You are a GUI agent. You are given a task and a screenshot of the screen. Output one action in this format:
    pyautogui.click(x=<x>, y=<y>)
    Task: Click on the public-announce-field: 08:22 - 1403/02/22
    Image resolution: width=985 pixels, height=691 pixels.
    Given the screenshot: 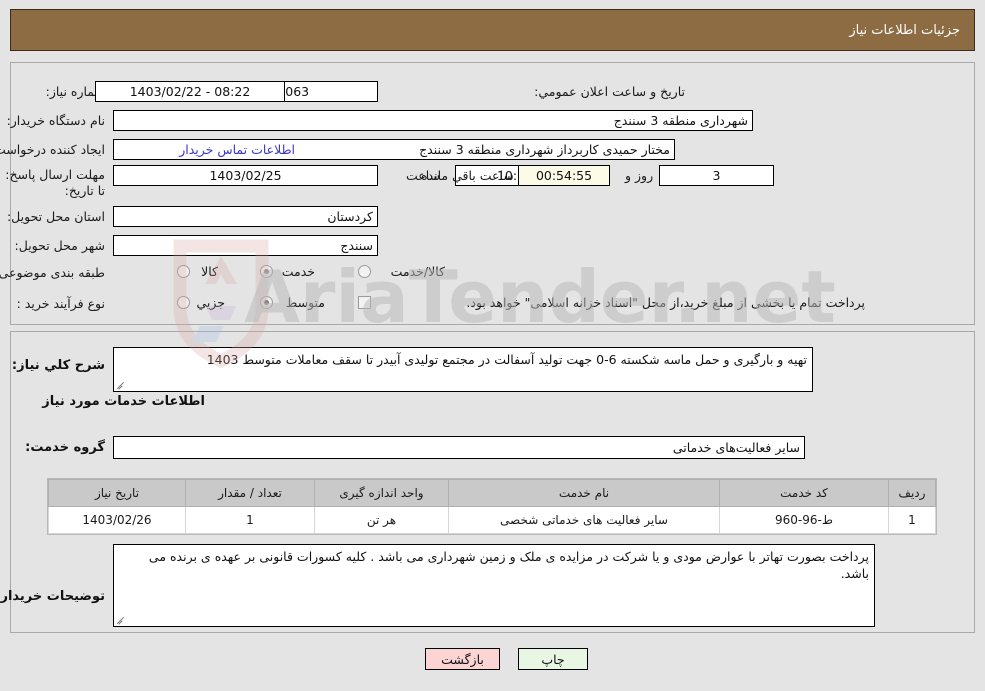 What is the action you would take?
    pyautogui.click(x=190, y=91)
    